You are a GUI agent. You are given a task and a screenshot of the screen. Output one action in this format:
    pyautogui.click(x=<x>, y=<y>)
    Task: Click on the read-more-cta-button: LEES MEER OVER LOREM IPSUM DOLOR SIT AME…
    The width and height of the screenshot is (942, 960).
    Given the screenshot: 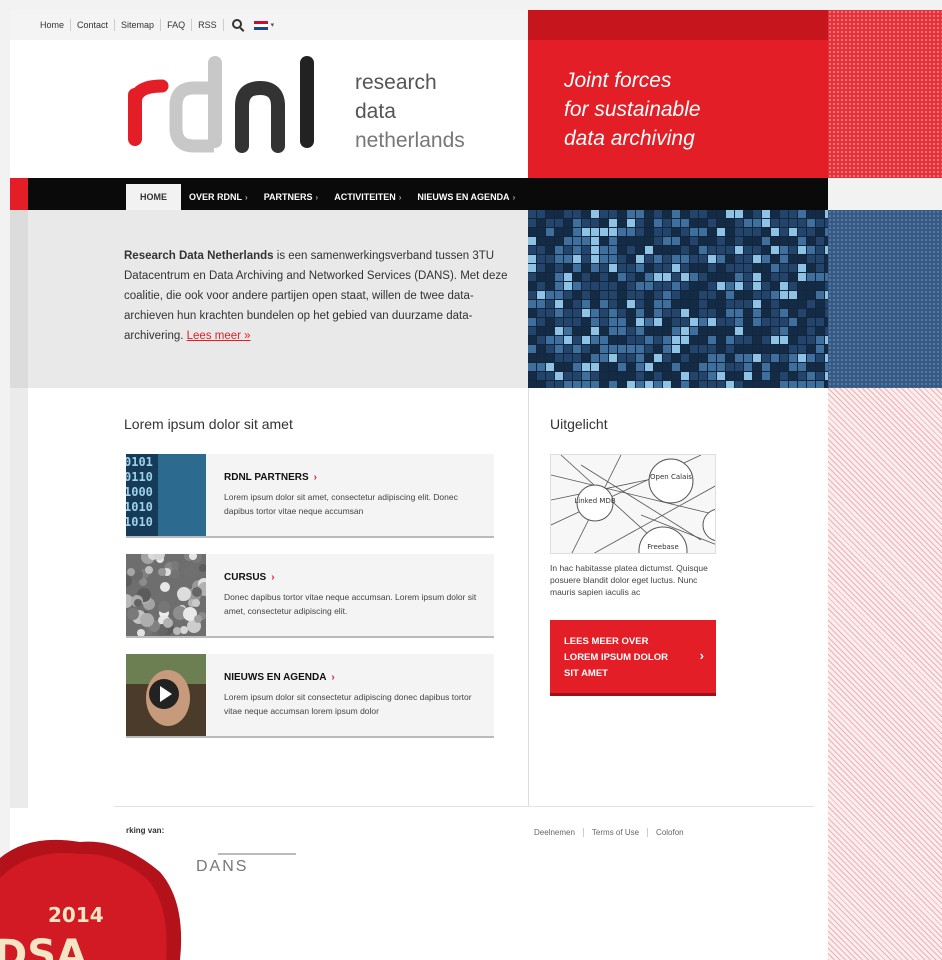 What is the action you would take?
    pyautogui.click(x=633, y=658)
    